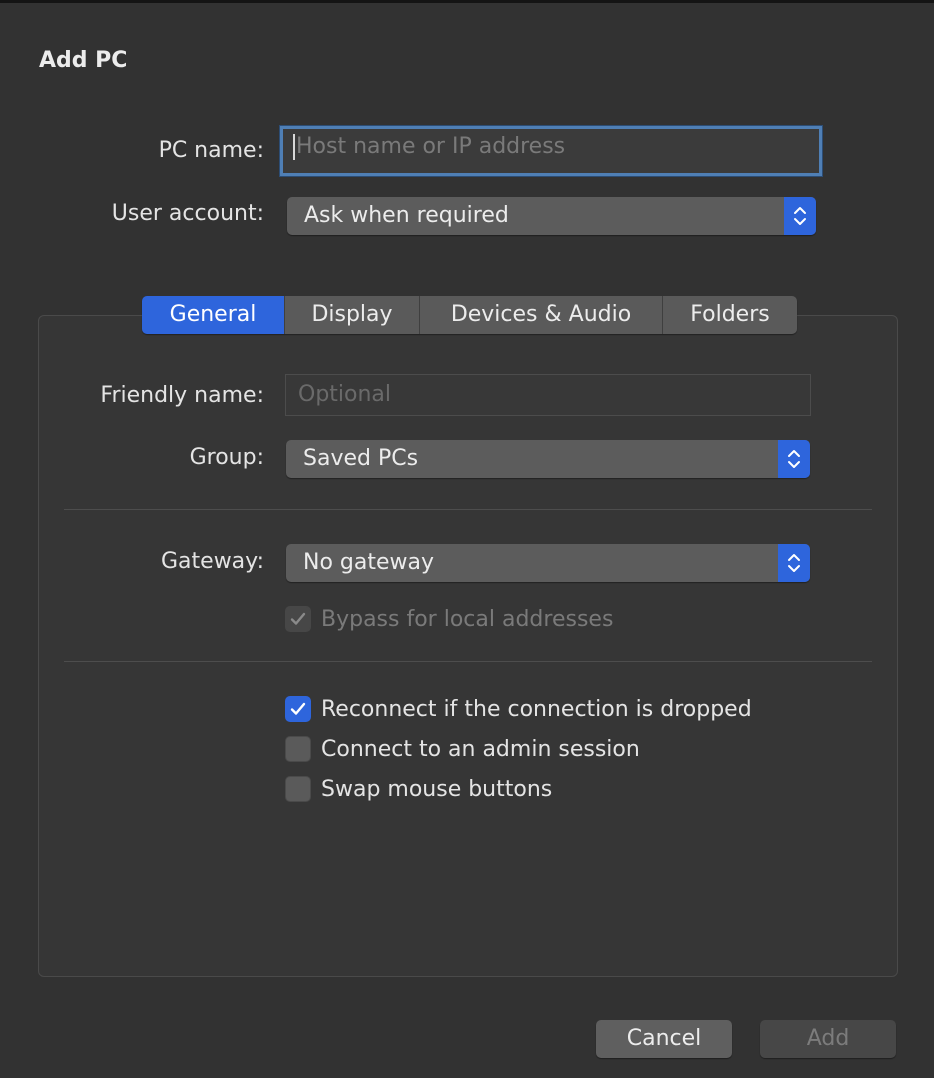  I want to click on reconnect-checkbox, so click(298, 709).